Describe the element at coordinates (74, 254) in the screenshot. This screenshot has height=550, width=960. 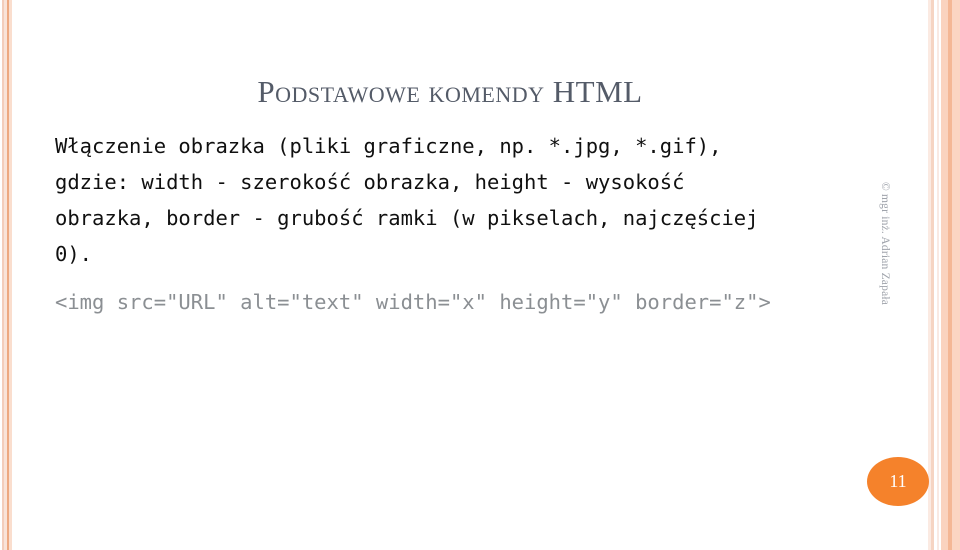
I see `body-line: 0).` at that location.